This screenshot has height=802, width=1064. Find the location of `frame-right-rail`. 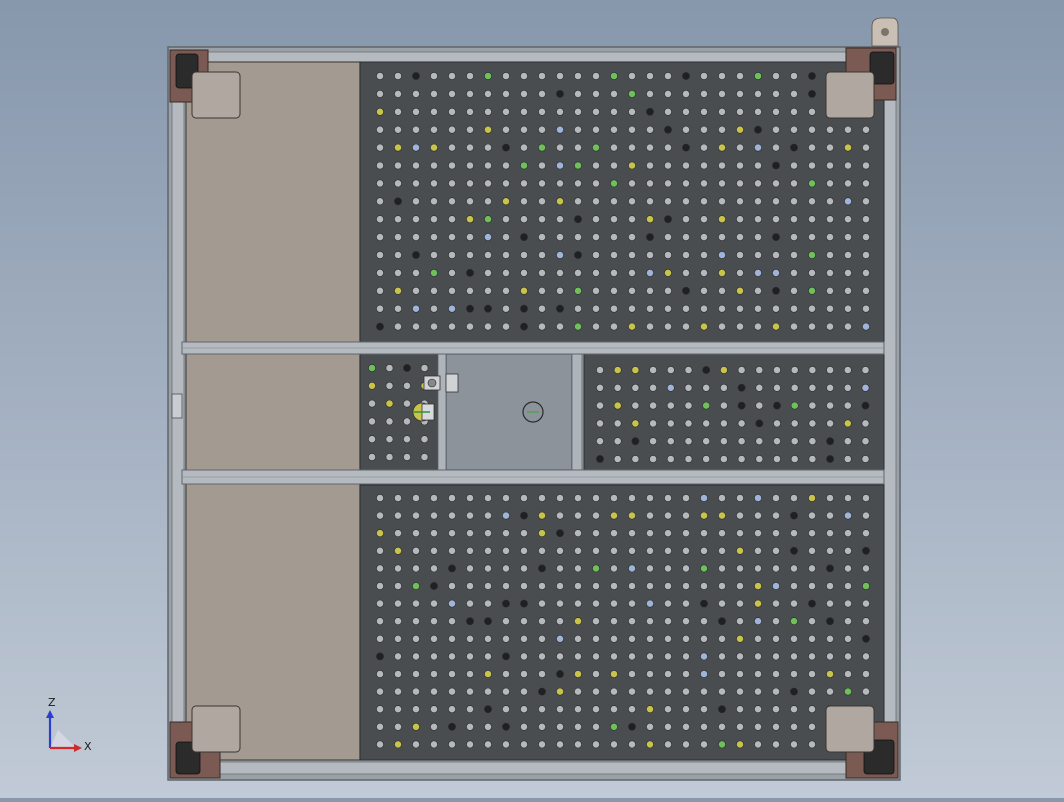

frame-right-rail is located at coordinates (890, 412).